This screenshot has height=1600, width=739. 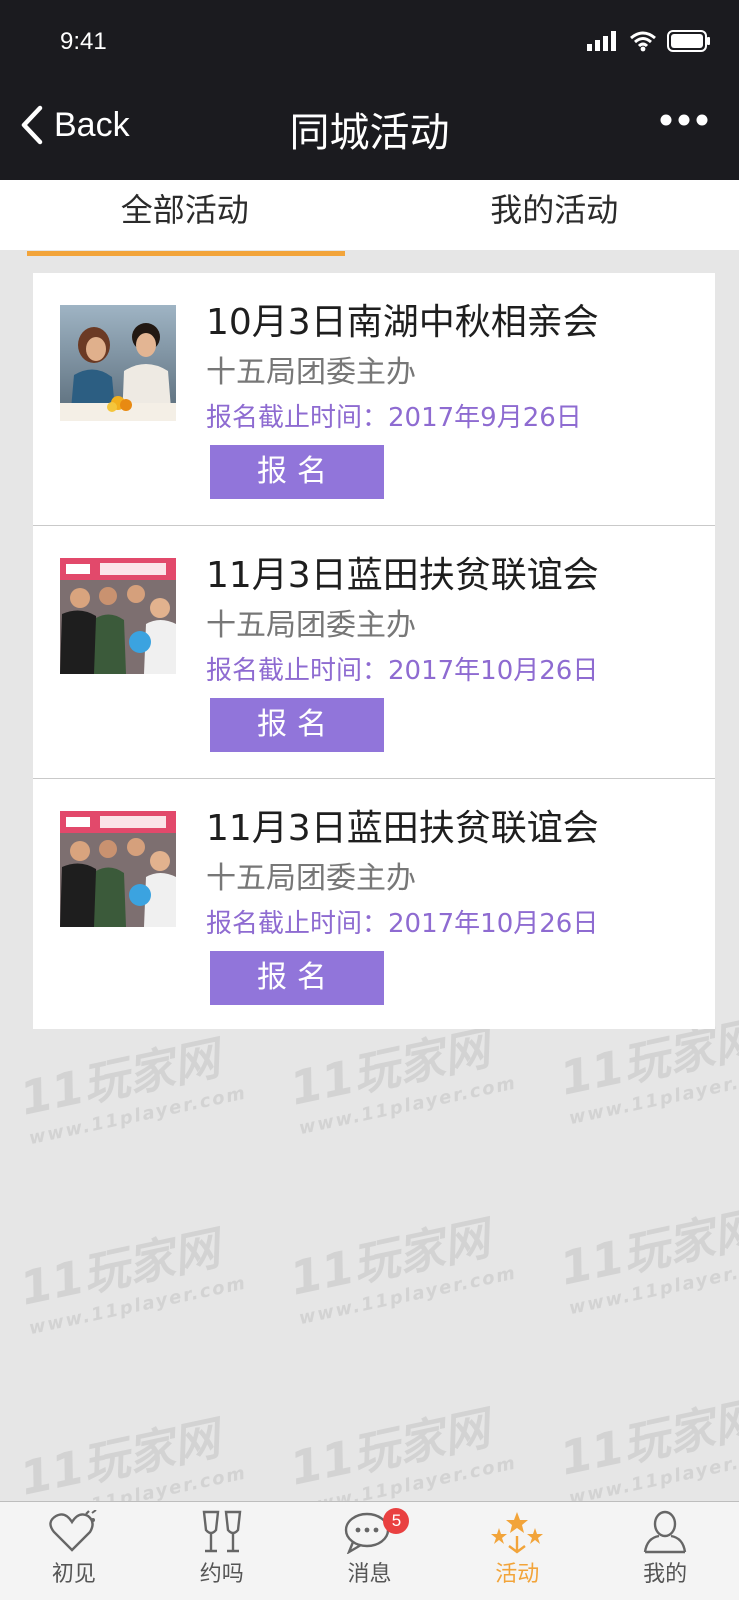 What do you see at coordinates (369, 133) in the screenshot?
I see `page-title: 同城活动` at bounding box center [369, 133].